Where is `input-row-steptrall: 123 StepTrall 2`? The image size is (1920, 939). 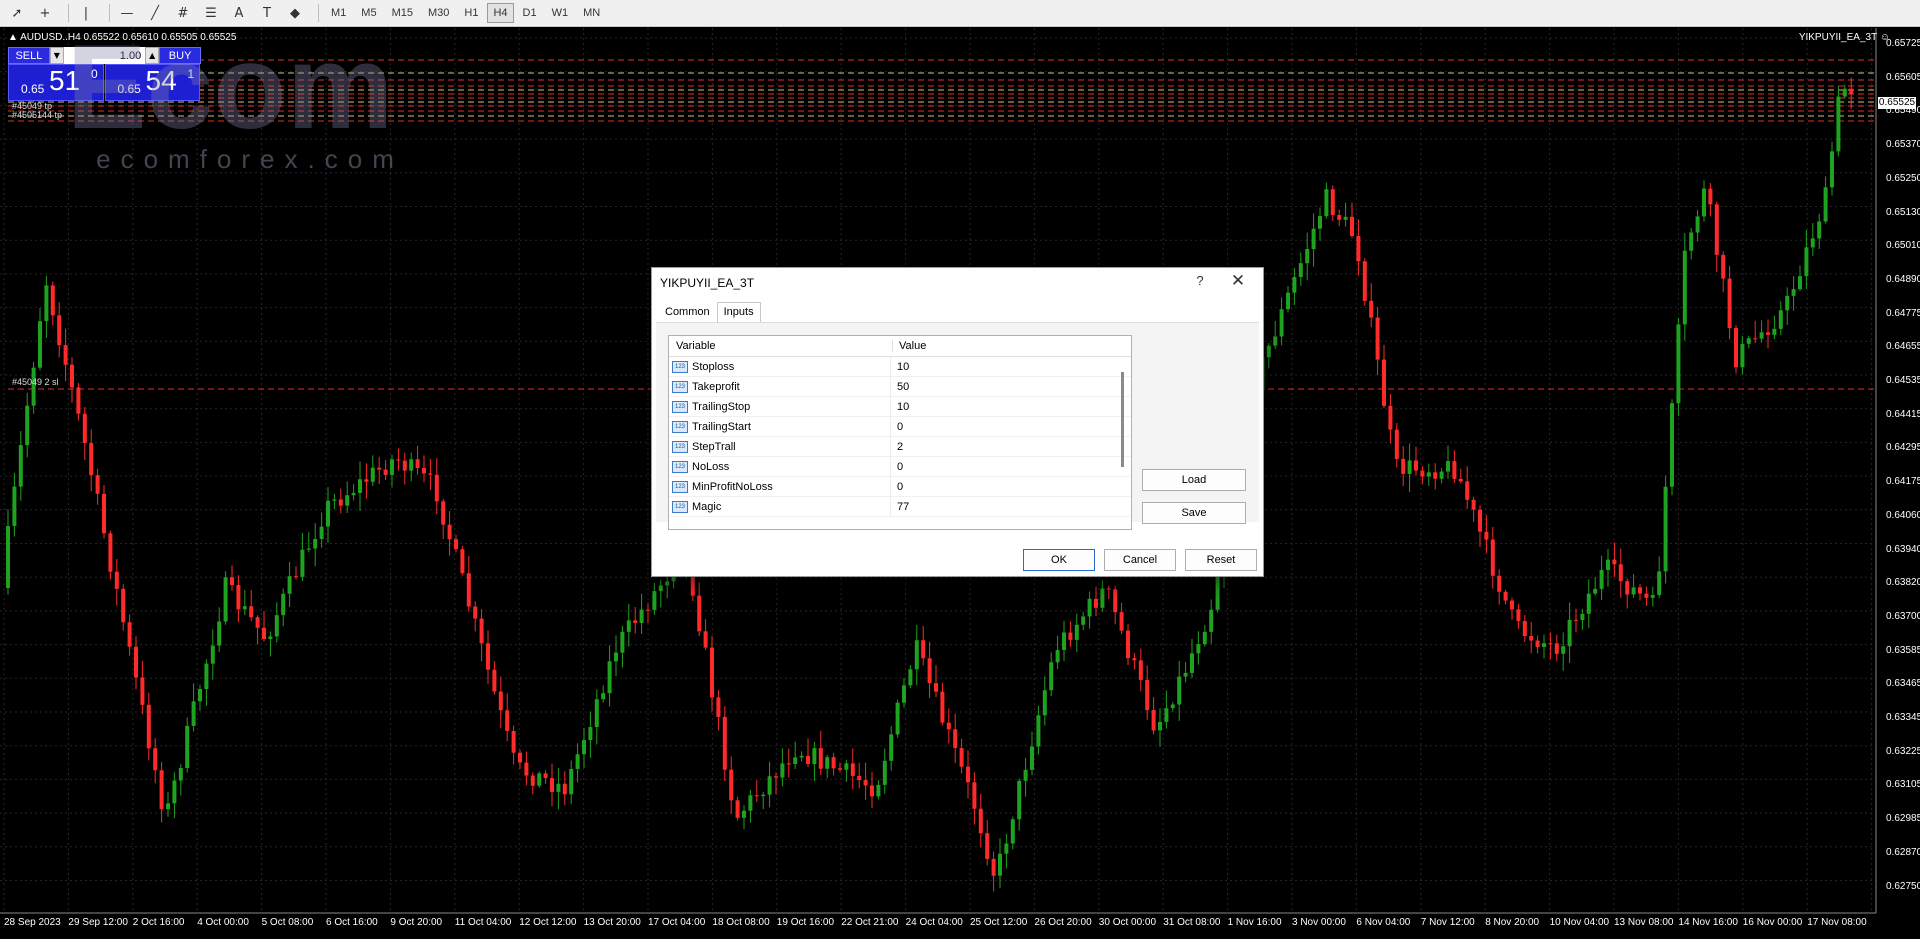 input-row-steptrall: 123 StepTrall 2 is located at coordinates (900, 447).